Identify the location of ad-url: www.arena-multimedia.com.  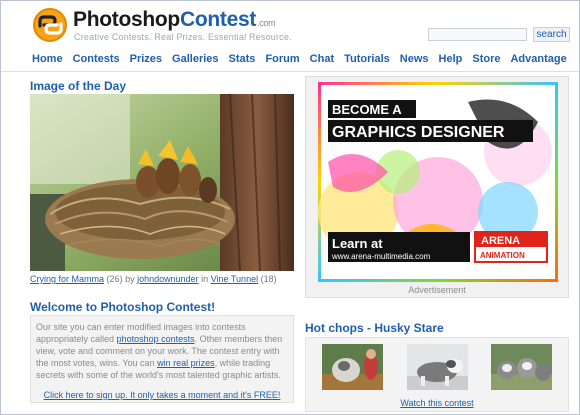
(381, 256).